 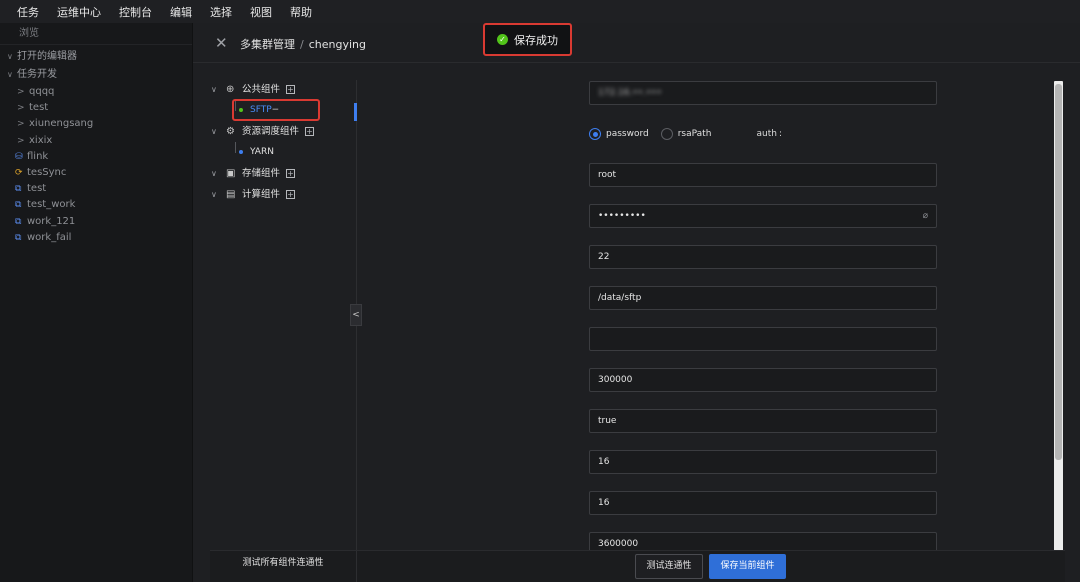 What do you see at coordinates (763, 216) in the screenshot?
I see `password-field: ••••••••• ⌀` at bounding box center [763, 216].